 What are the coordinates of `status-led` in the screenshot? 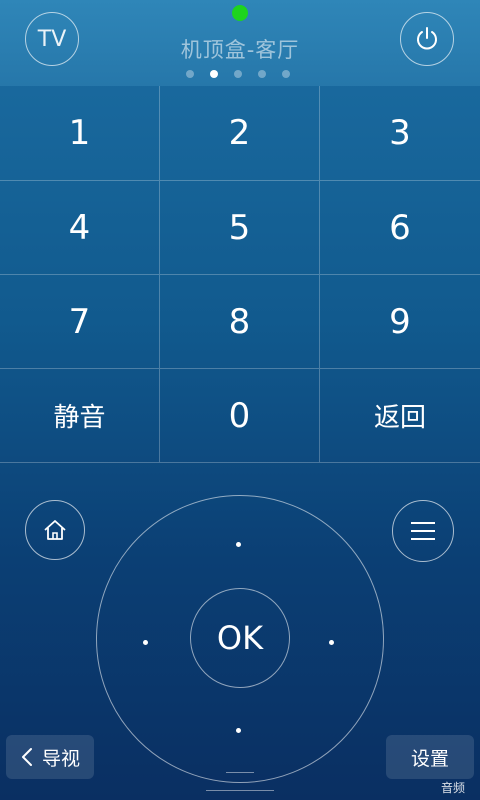 It's located at (240, 13).